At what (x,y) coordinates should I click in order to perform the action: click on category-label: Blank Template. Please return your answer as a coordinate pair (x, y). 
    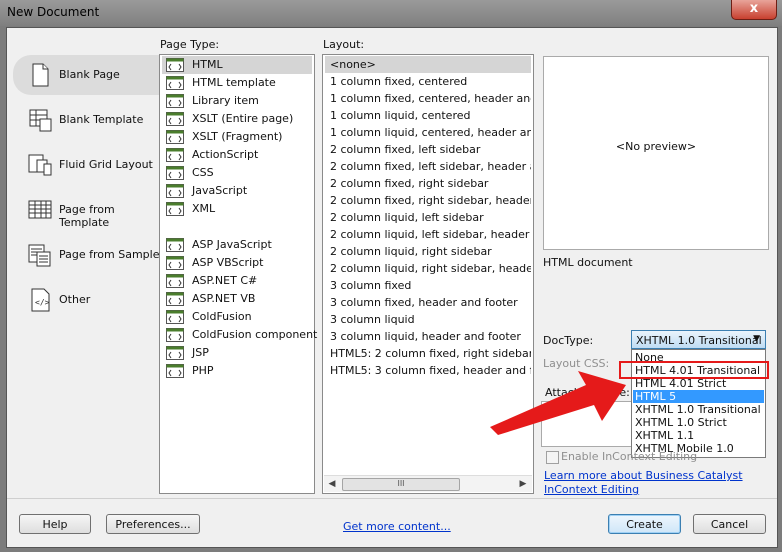
    Looking at the image, I should click on (101, 119).